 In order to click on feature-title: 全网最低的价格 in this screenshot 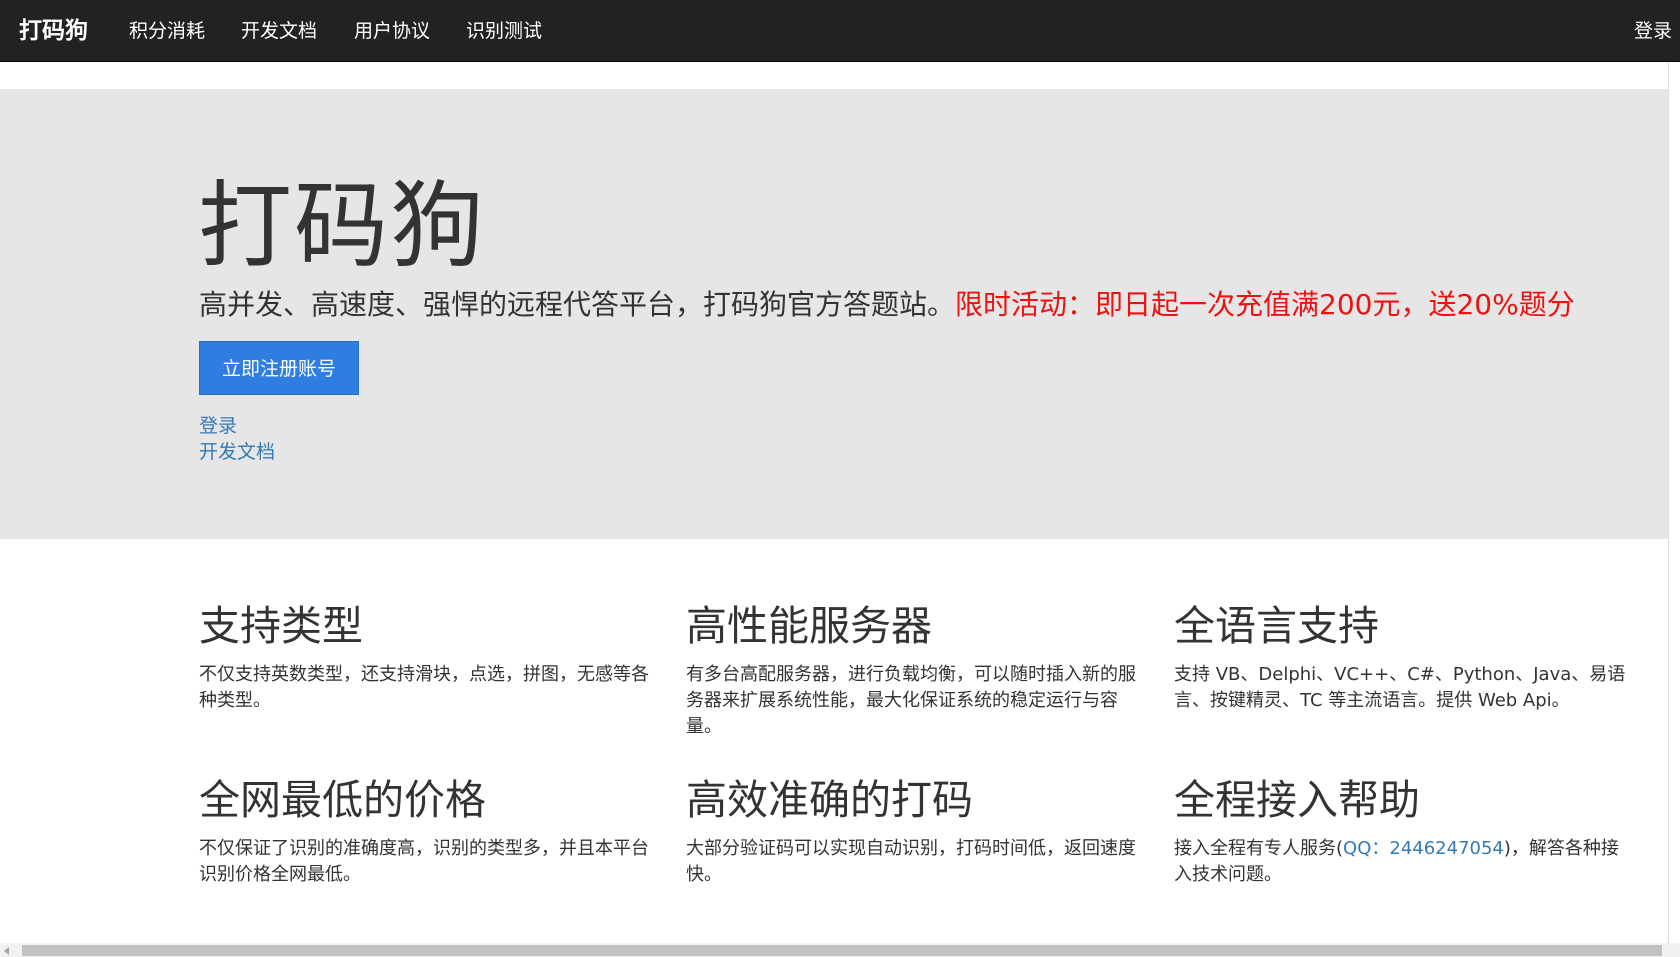, I will do `click(342, 800)`.